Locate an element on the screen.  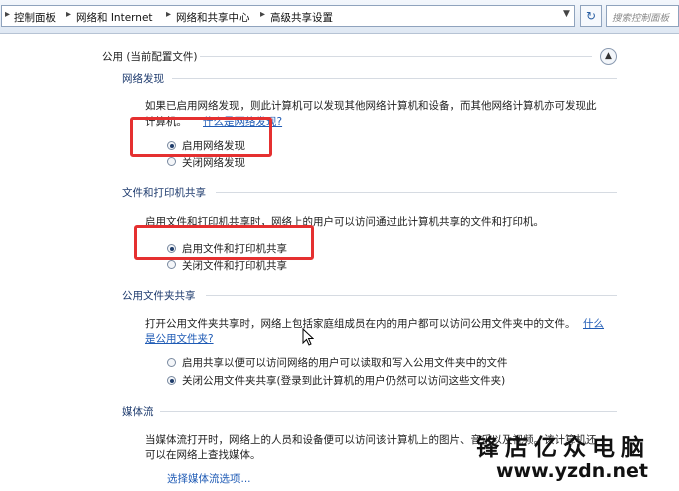
public-folder-help-link: 什么 is located at coordinates (593, 323).